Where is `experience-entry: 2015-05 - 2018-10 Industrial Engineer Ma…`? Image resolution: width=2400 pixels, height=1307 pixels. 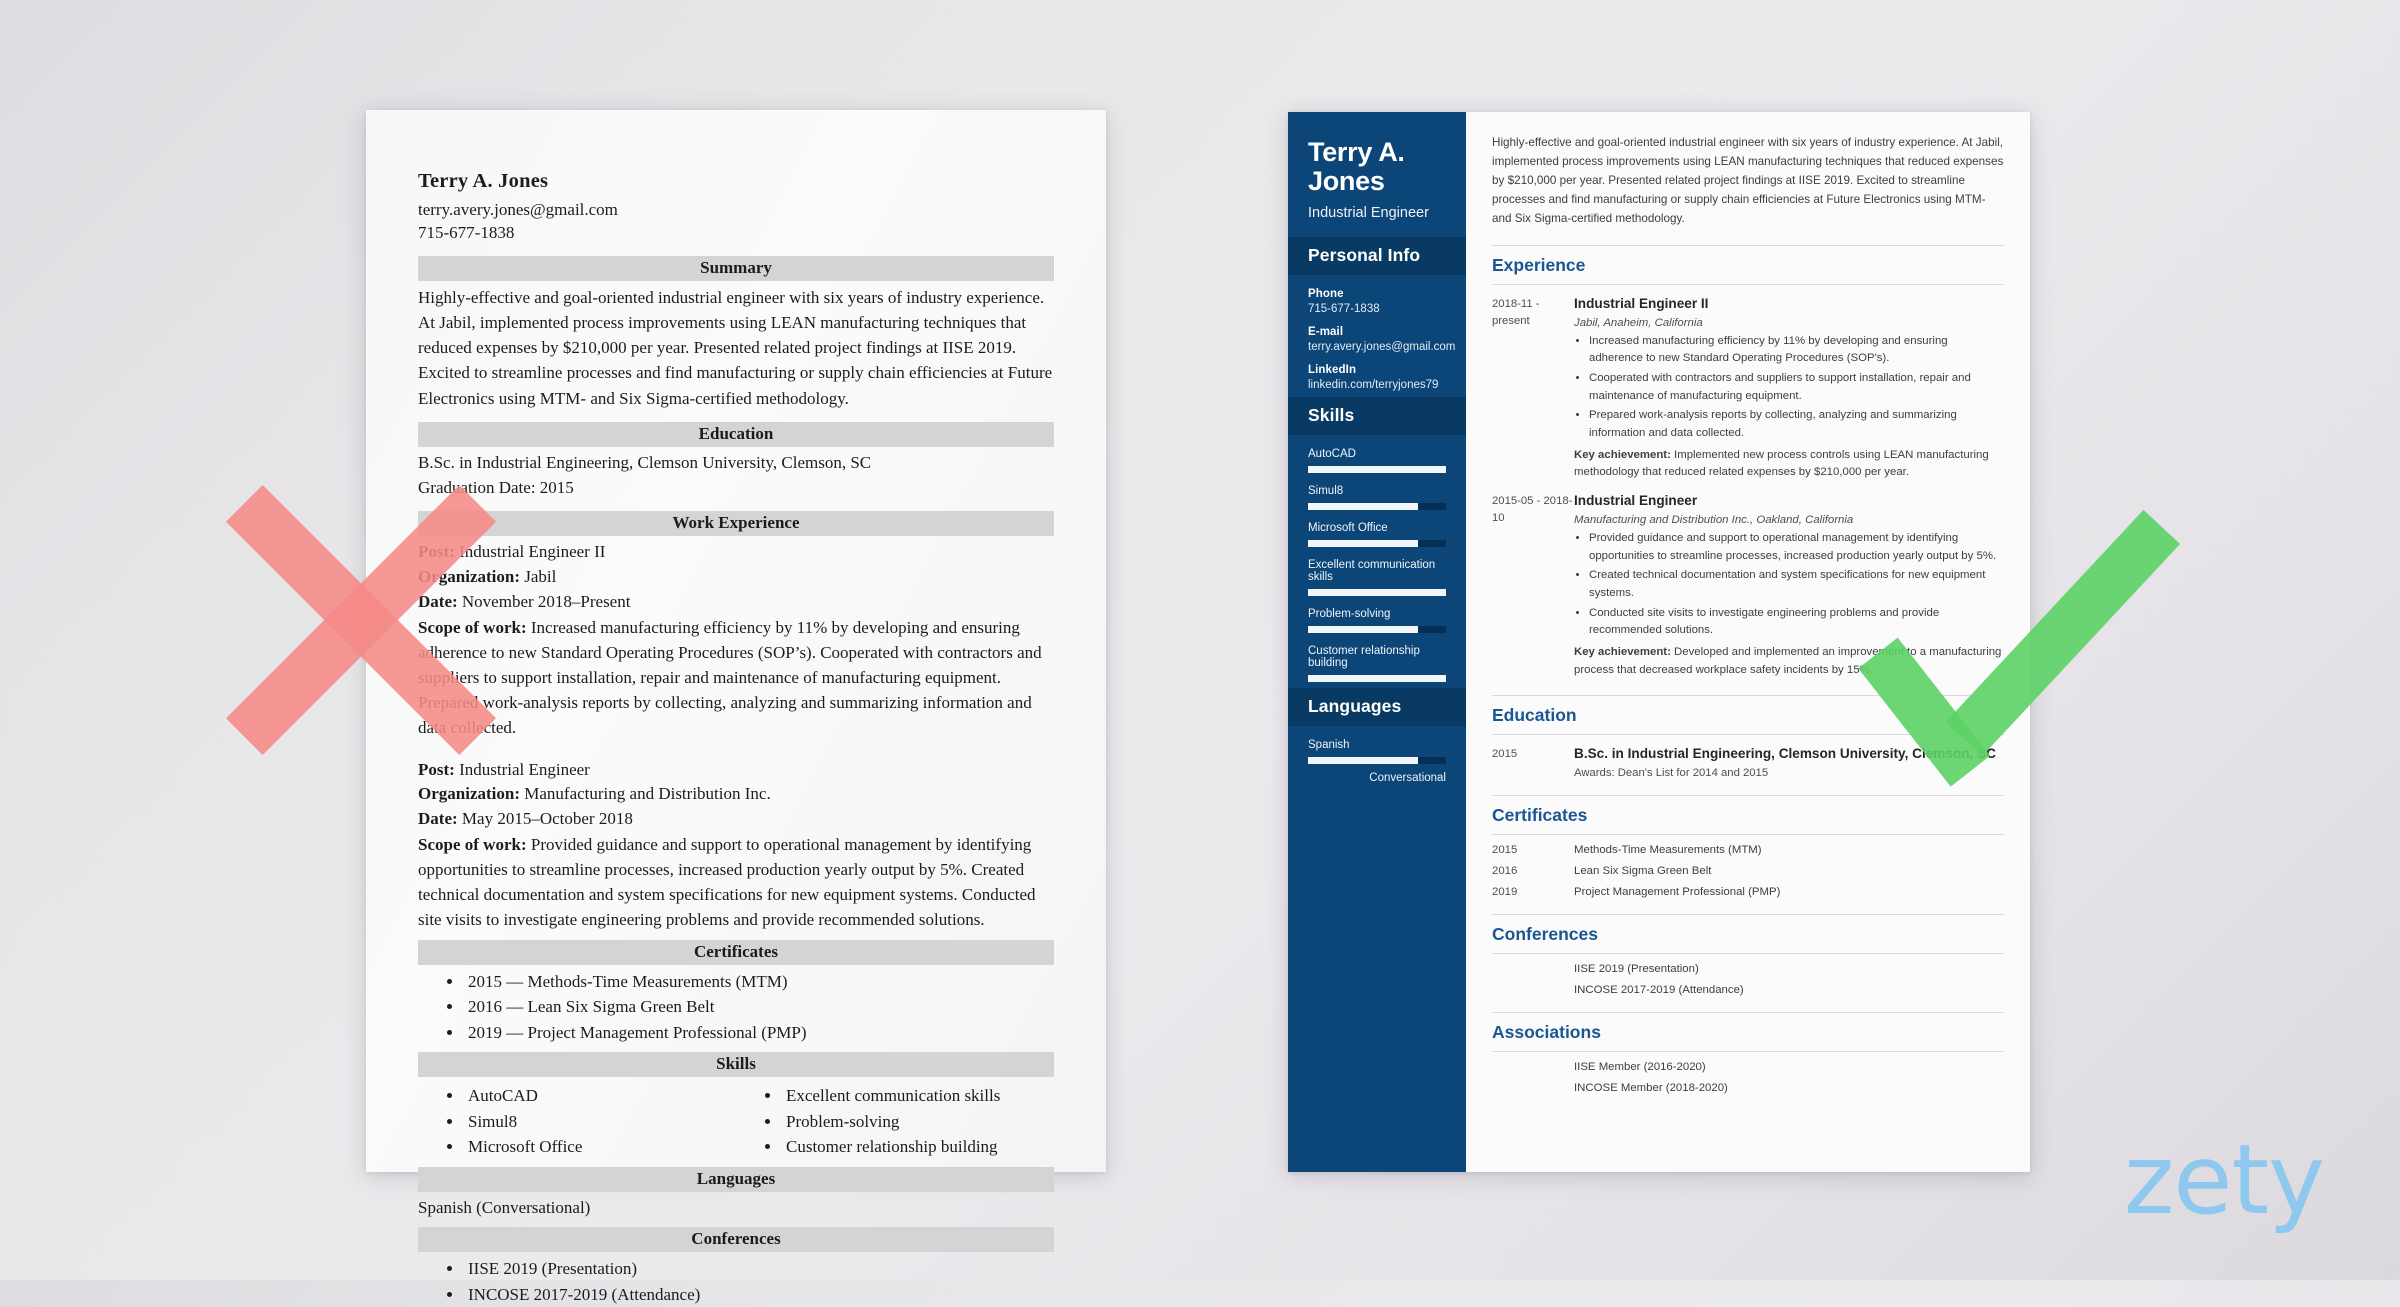 experience-entry: 2015-05 - 2018-10 Industrial Engineer Ma… is located at coordinates (1748, 585).